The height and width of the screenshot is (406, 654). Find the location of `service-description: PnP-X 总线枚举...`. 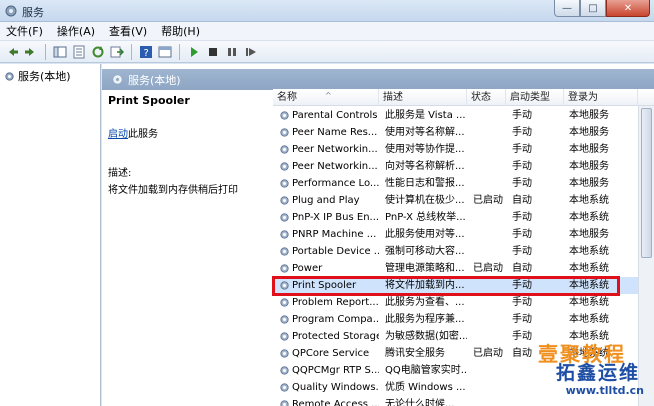

service-description: PnP-X 总线枚举... is located at coordinates (425, 217).